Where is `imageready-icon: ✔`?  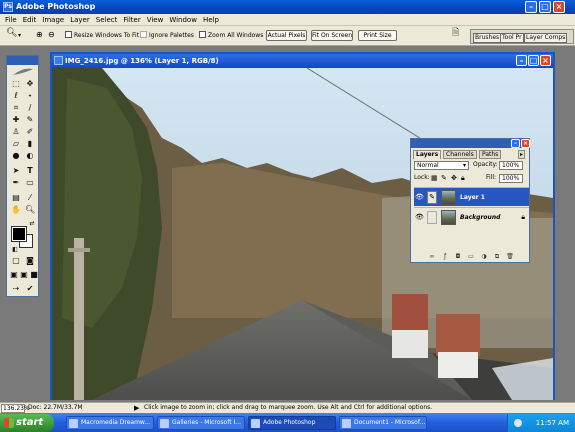 imageready-icon: ✔ is located at coordinates (30, 289).